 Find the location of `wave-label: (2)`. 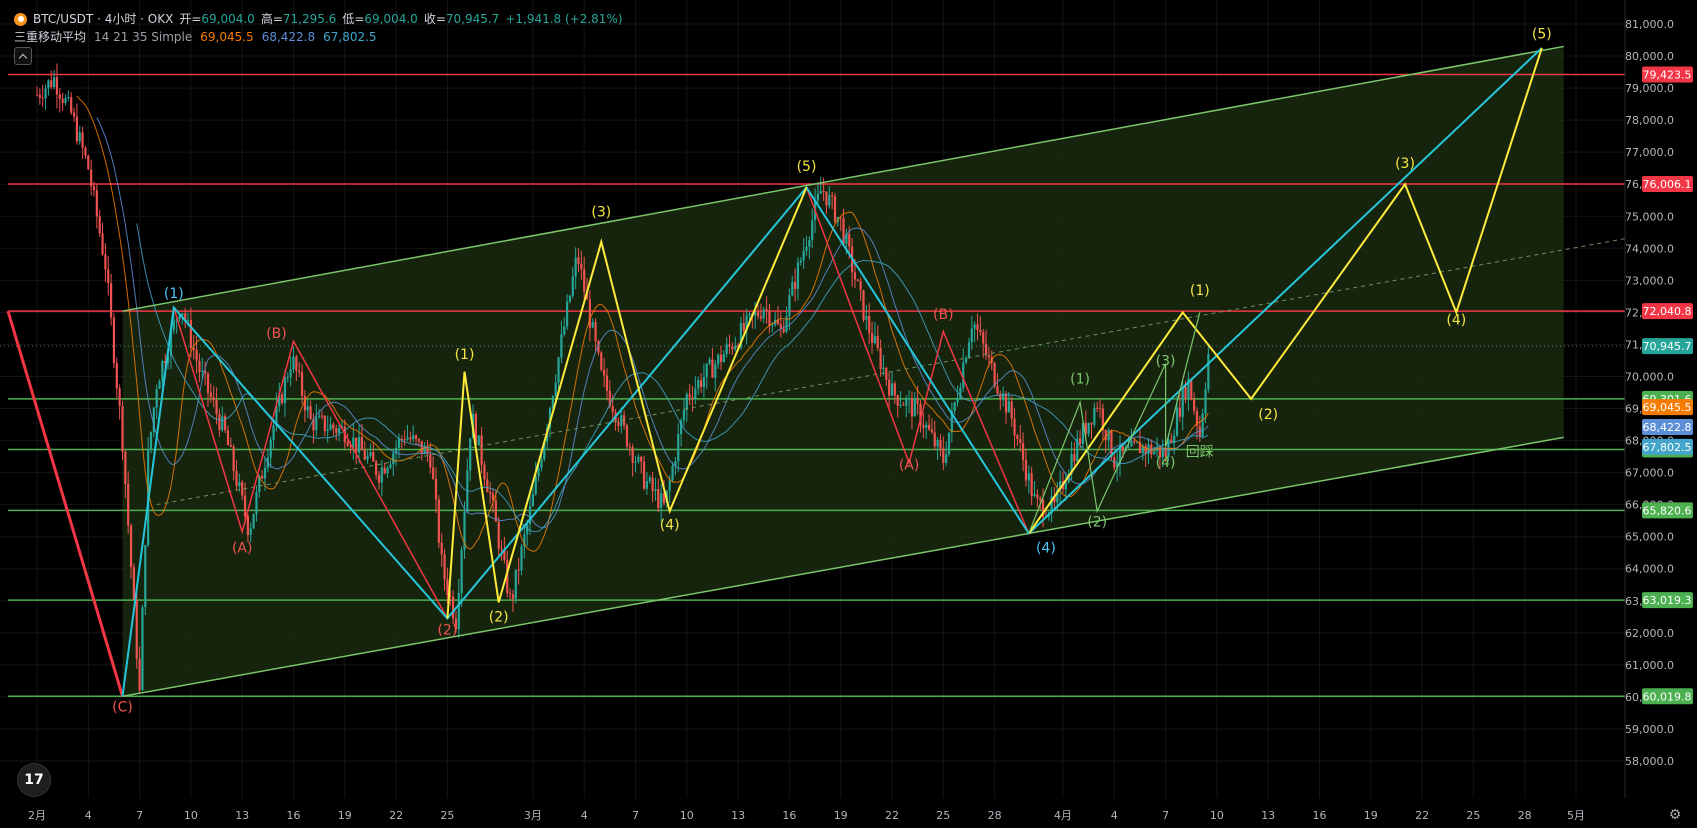

wave-label: (2) is located at coordinates (1268, 415).